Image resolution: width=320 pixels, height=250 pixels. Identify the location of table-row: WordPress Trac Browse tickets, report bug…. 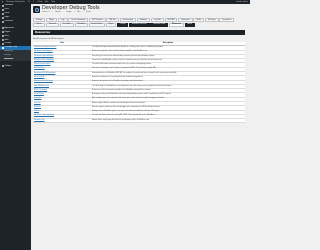
(139, 121).